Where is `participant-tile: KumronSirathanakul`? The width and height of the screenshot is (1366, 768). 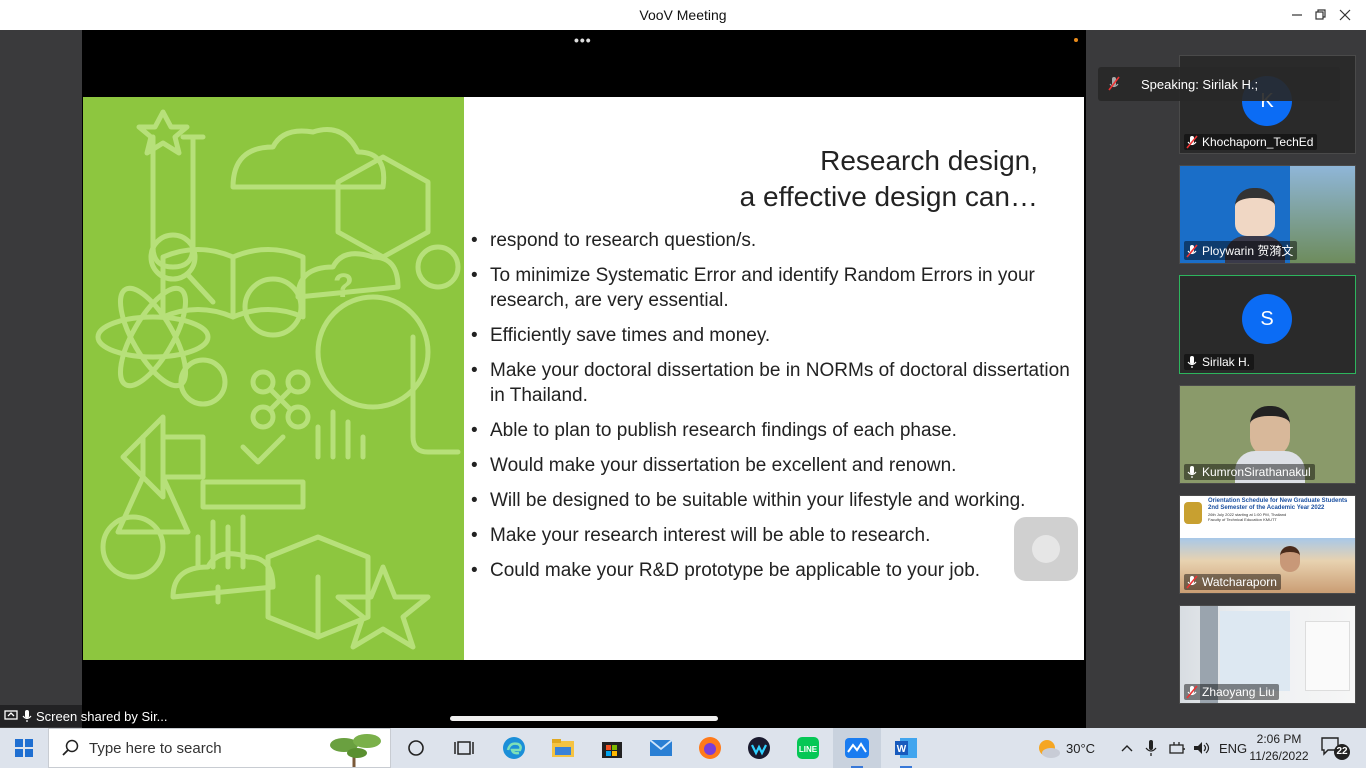 participant-tile: KumronSirathanakul is located at coordinates (1267, 434).